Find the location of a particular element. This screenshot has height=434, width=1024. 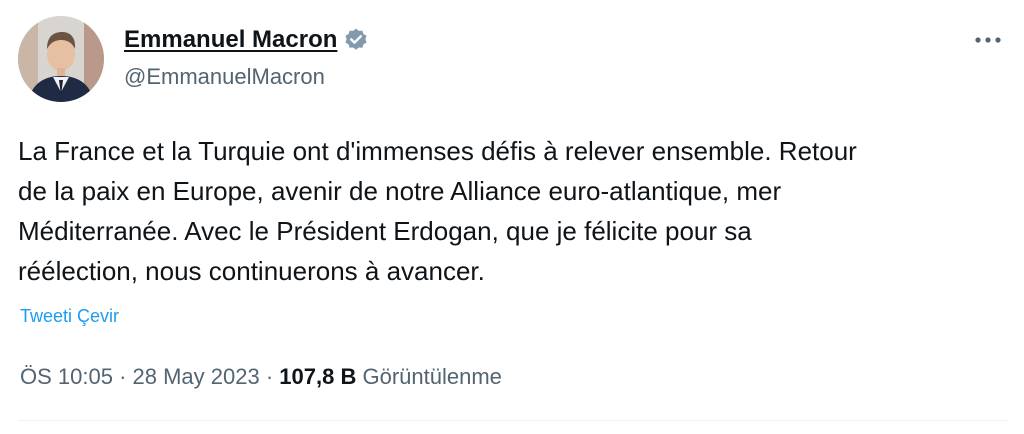

more-horizontal-icon is located at coordinates (988, 40).